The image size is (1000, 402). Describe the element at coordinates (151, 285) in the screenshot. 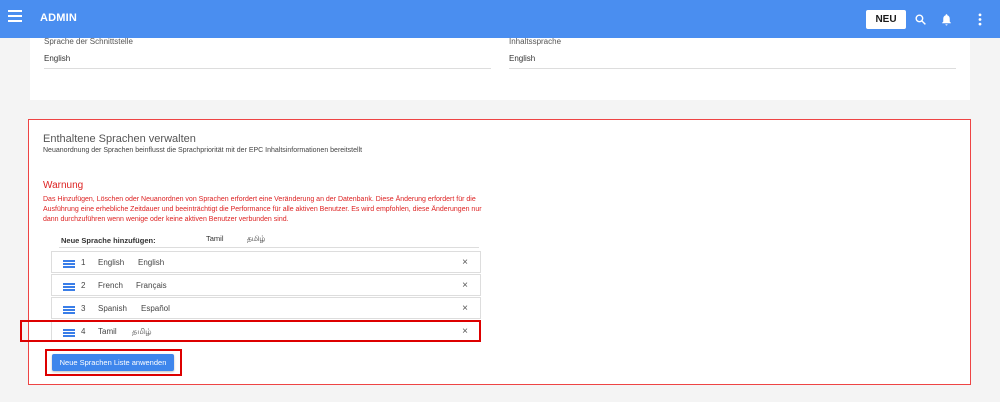

I see `language-native-name: Français` at that location.